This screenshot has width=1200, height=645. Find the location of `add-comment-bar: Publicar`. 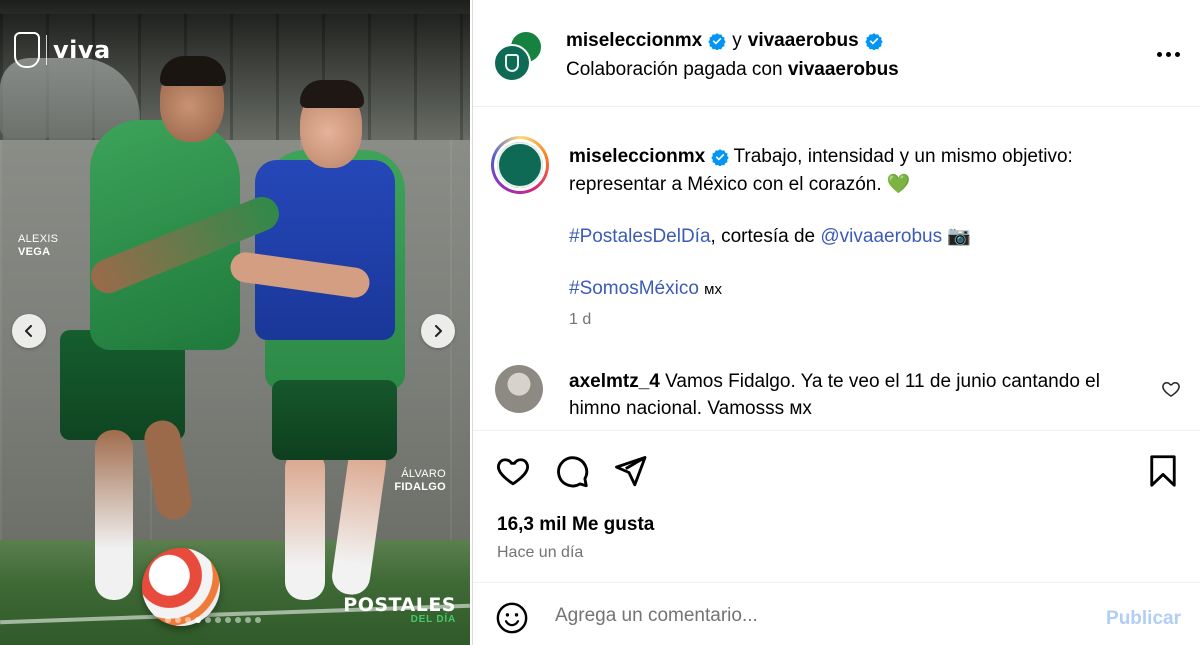

add-comment-bar: Publicar is located at coordinates (836, 613).